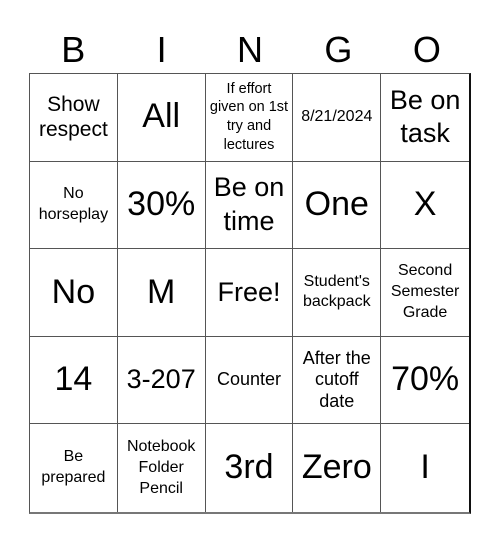 This screenshot has height=544, width=500. I want to click on bingo-cell-o1: Be on task, so click(425, 118).